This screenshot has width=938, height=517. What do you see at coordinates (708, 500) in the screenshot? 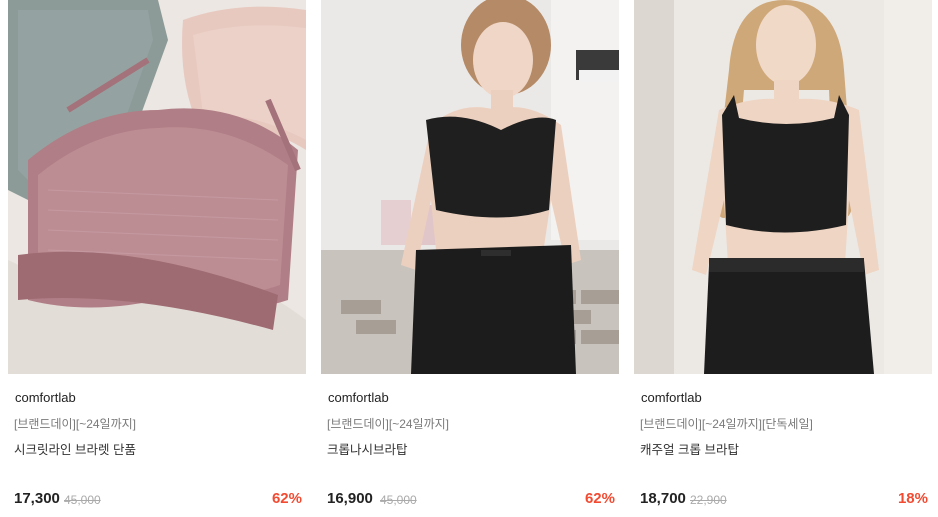
I see `original-price: 22,900` at bounding box center [708, 500].